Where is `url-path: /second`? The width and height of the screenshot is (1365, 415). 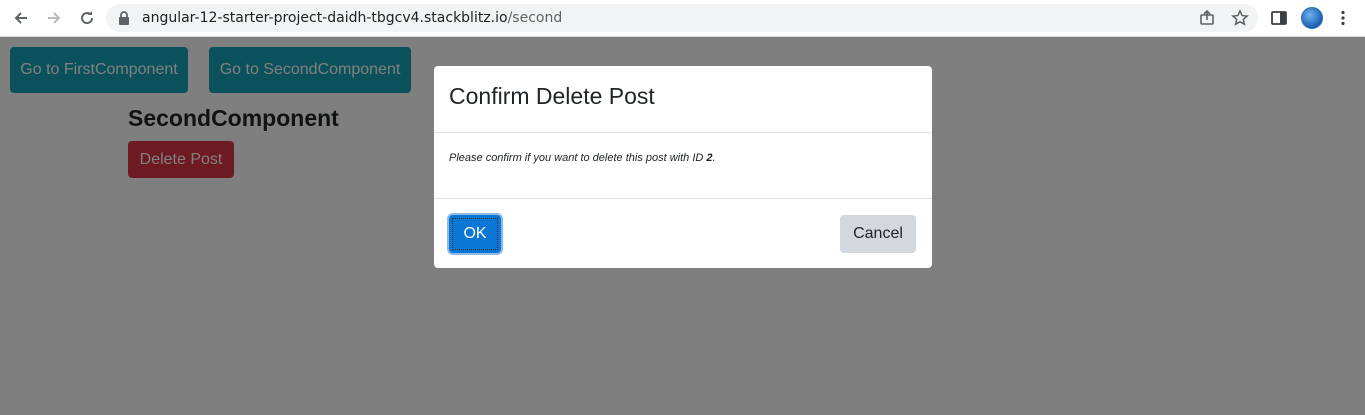 url-path: /second is located at coordinates (535, 18).